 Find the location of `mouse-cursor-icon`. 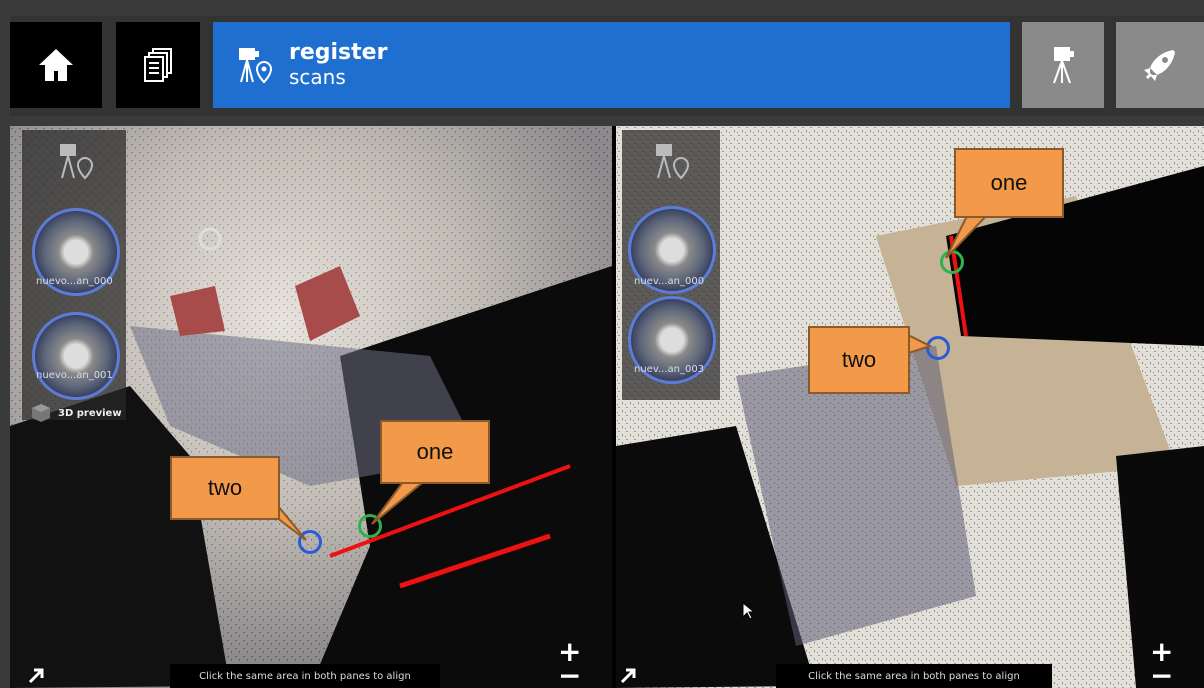

mouse-cursor-icon is located at coordinates (748, 611).